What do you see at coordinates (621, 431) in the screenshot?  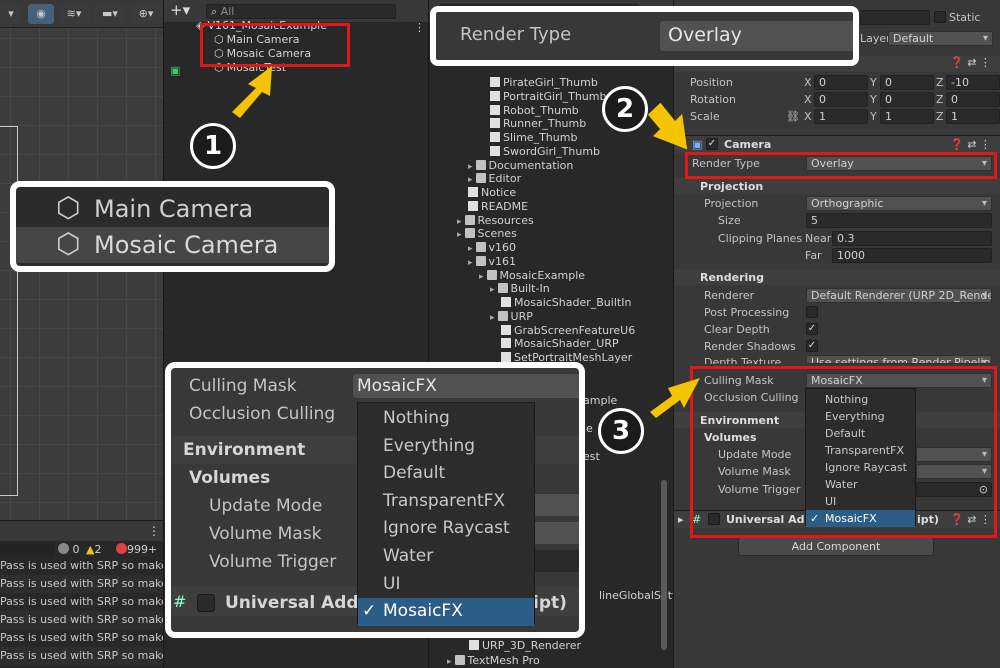 I see `step-badge-3: 3` at bounding box center [621, 431].